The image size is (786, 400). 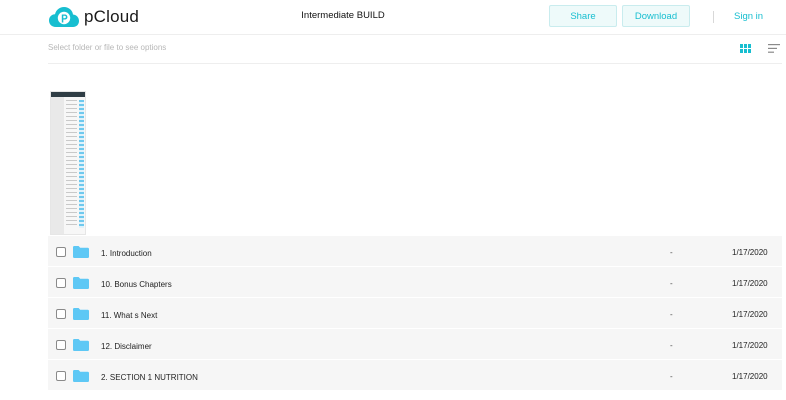 I want to click on file-name: 12. Disclaimer, so click(x=126, y=346).